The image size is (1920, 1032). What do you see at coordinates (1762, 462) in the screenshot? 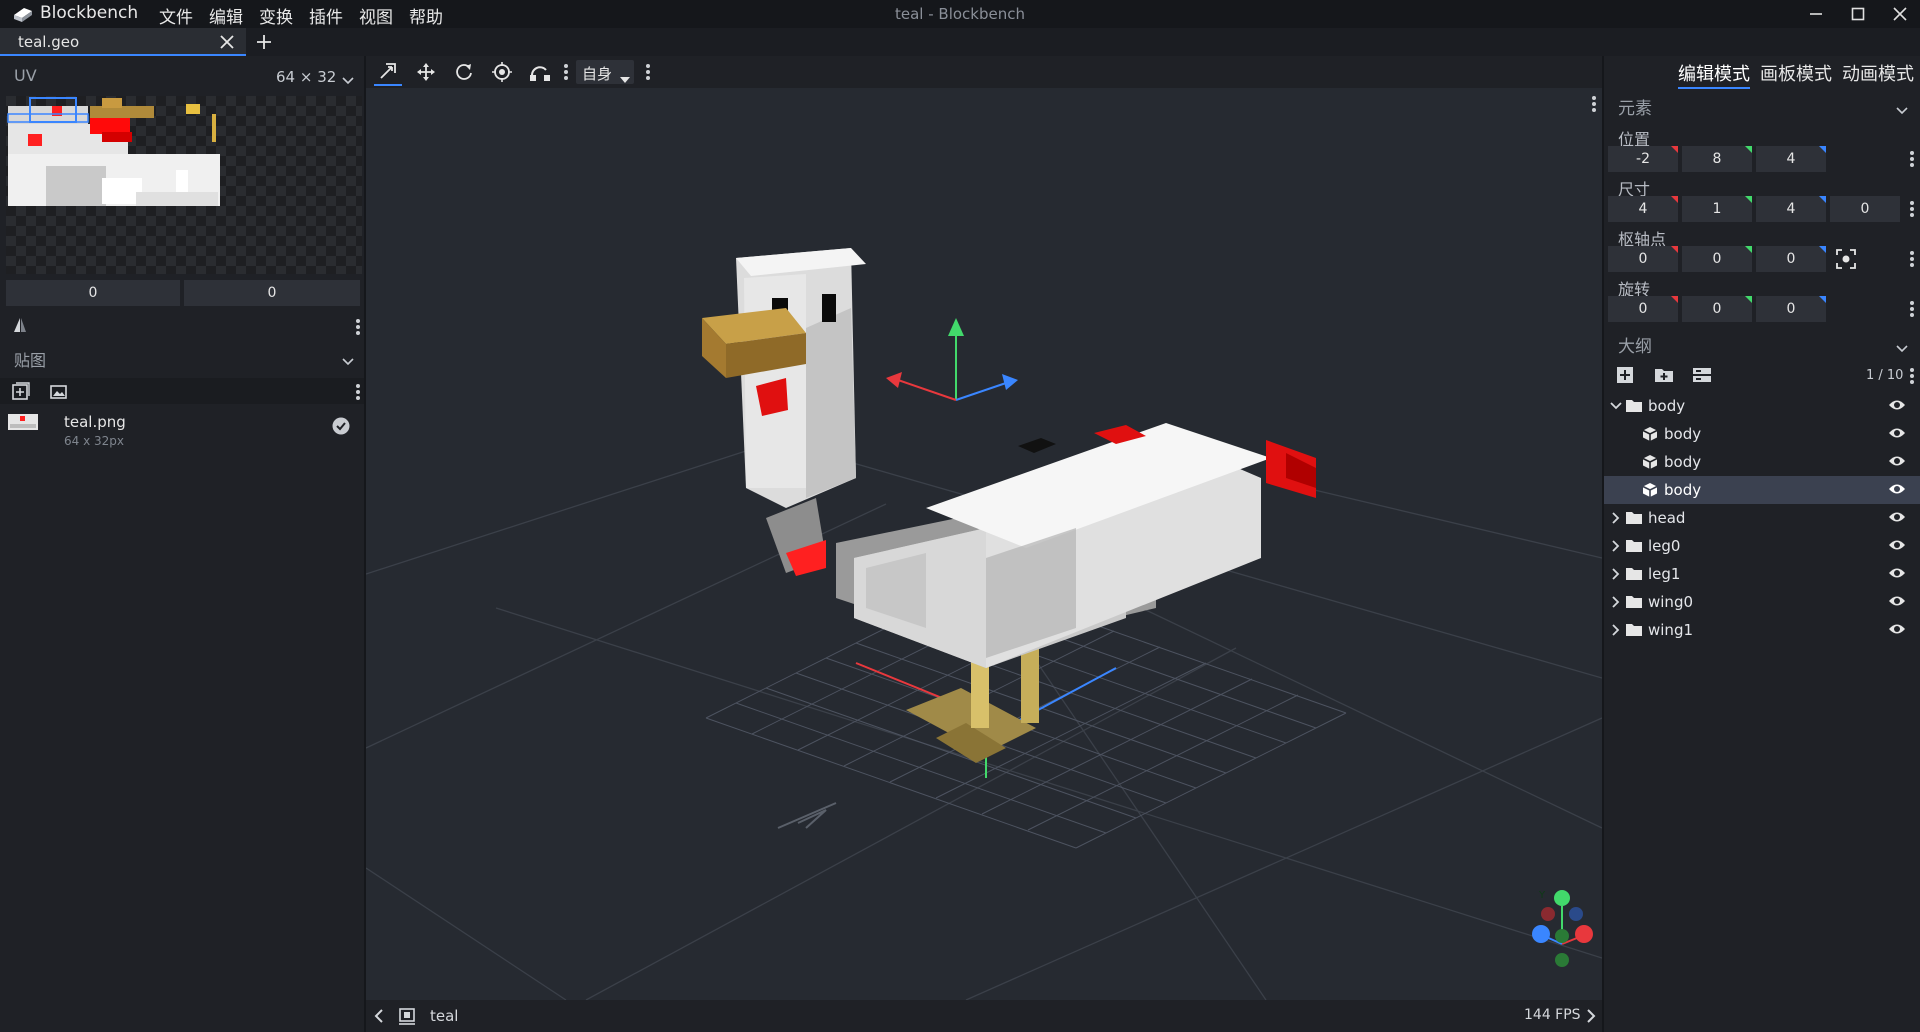
I see `outliner-cube-body-2: body` at bounding box center [1762, 462].